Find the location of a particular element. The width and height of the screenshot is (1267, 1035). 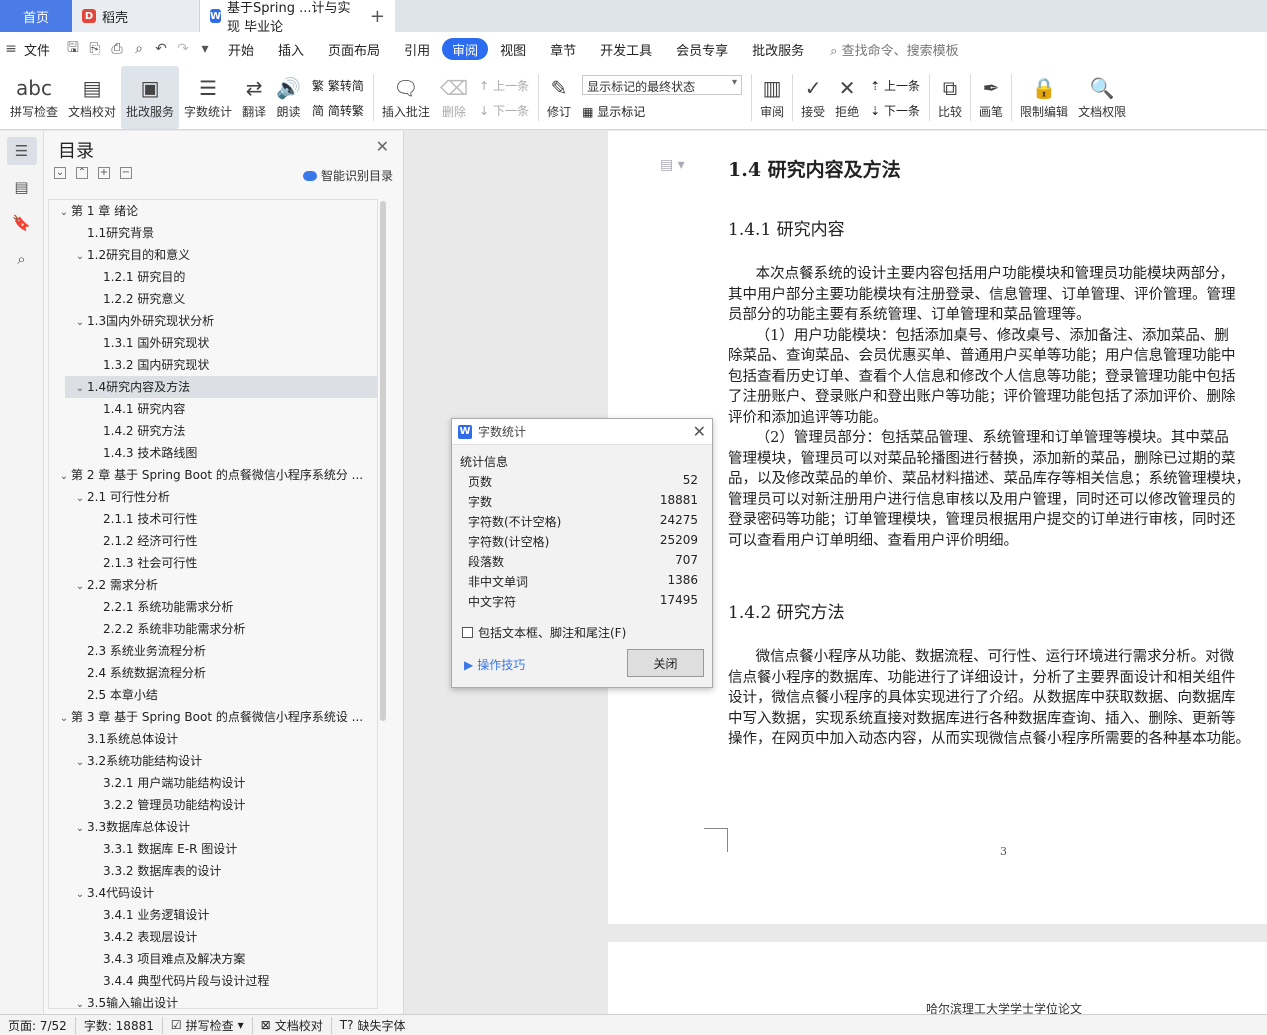

missing-font-status: T? 缺失字体 is located at coordinates (373, 1025).